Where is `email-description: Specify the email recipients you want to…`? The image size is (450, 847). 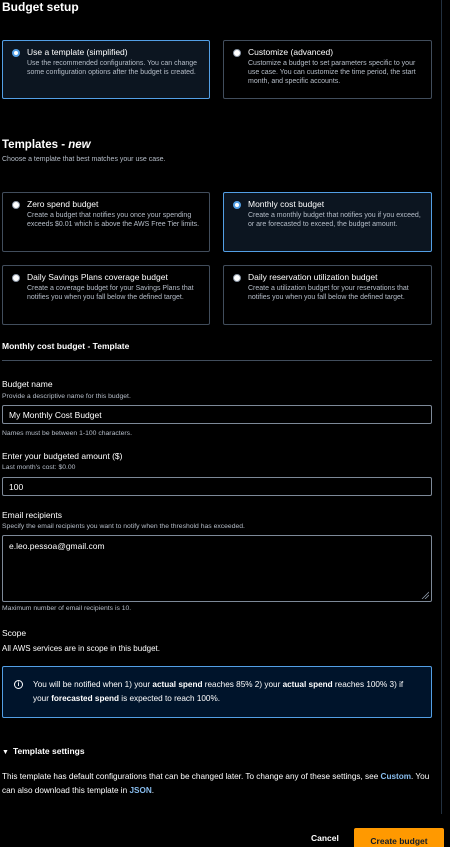 email-description: Specify the email recipients you want to… is located at coordinates (123, 526).